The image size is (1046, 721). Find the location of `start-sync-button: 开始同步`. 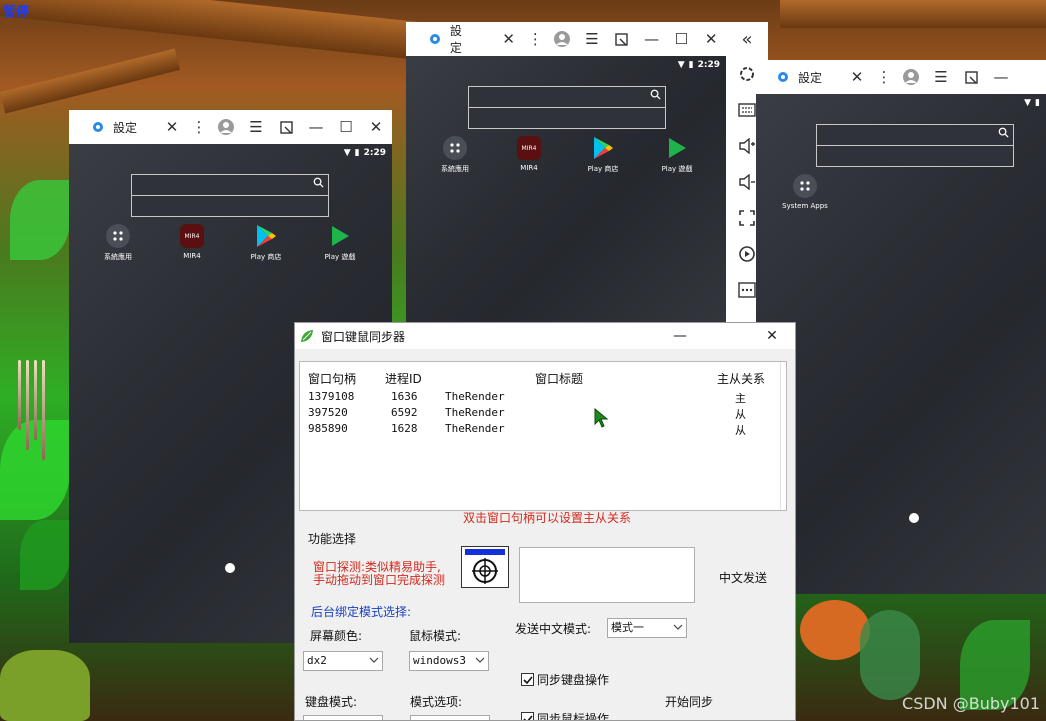

start-sync-button: 开始同步 is located at coordinates (689, 701).